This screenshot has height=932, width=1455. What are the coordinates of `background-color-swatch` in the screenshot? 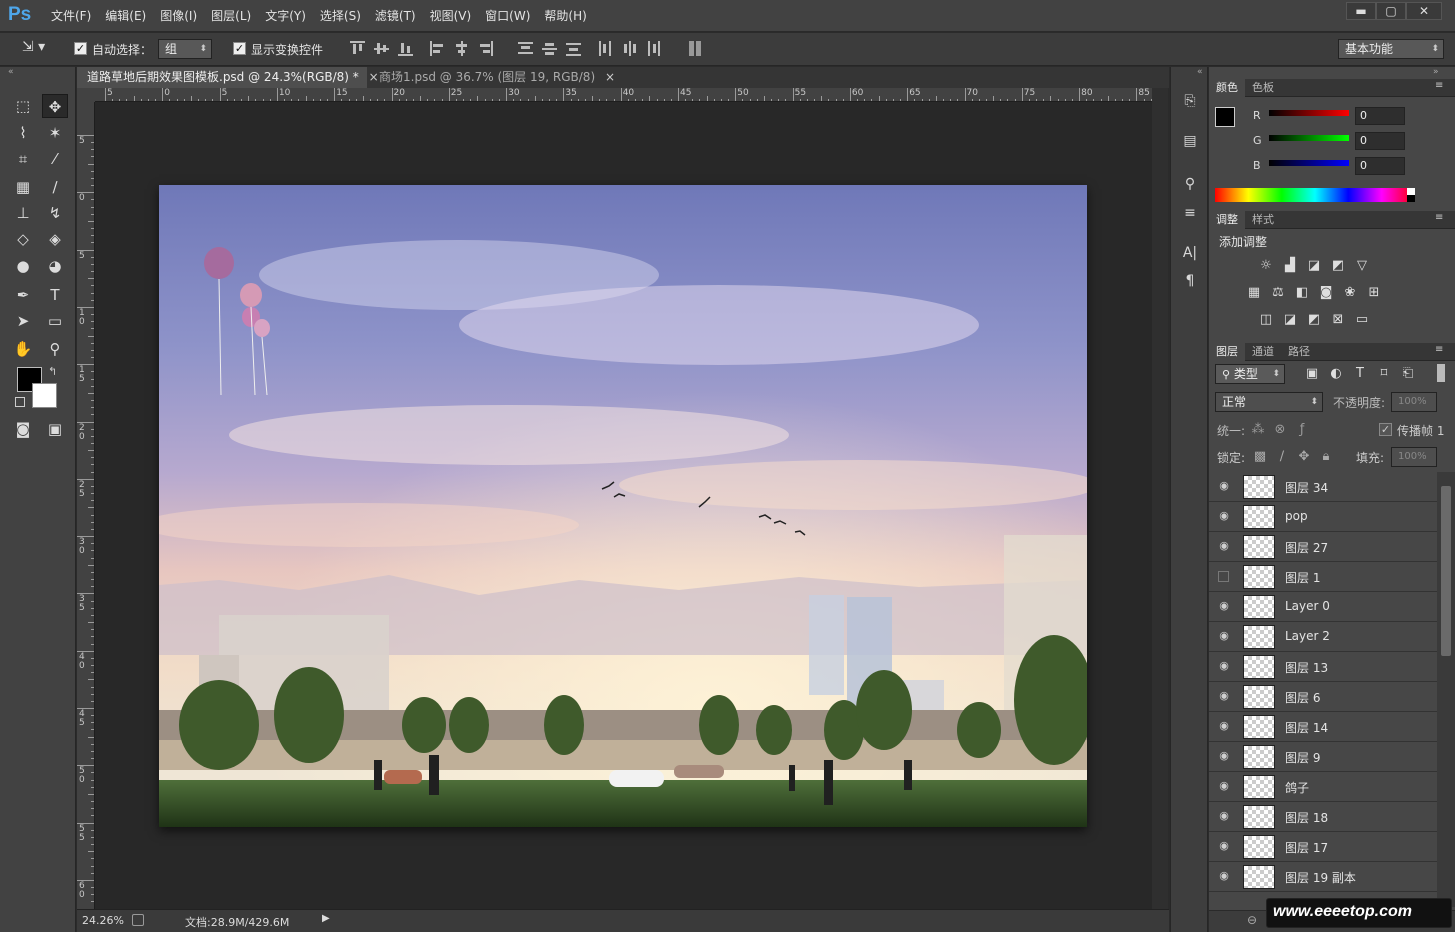 It's located at (44, 395).